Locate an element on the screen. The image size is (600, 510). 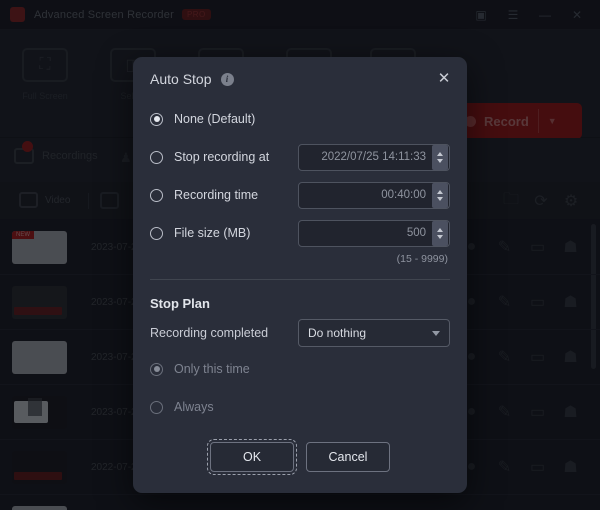
option-always: Always is located at coordinates (300, 407).